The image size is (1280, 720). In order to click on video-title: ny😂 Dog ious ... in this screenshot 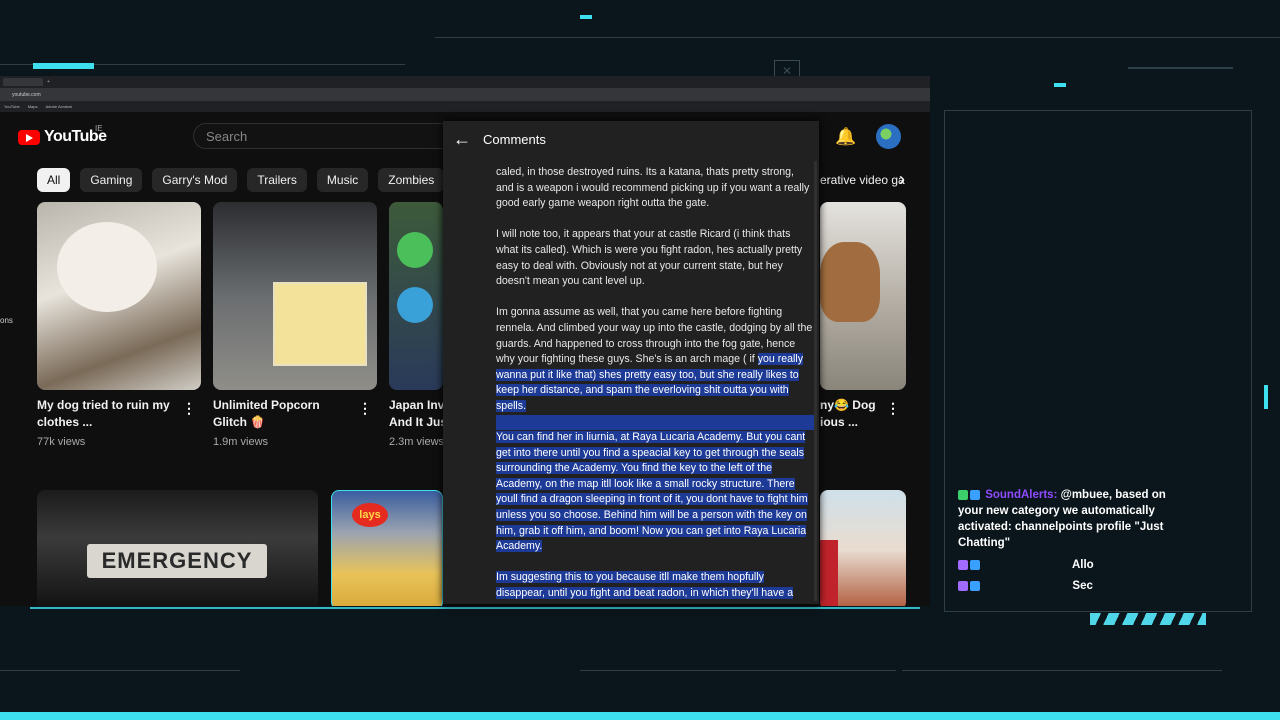, I will do `click(850, 414)`.